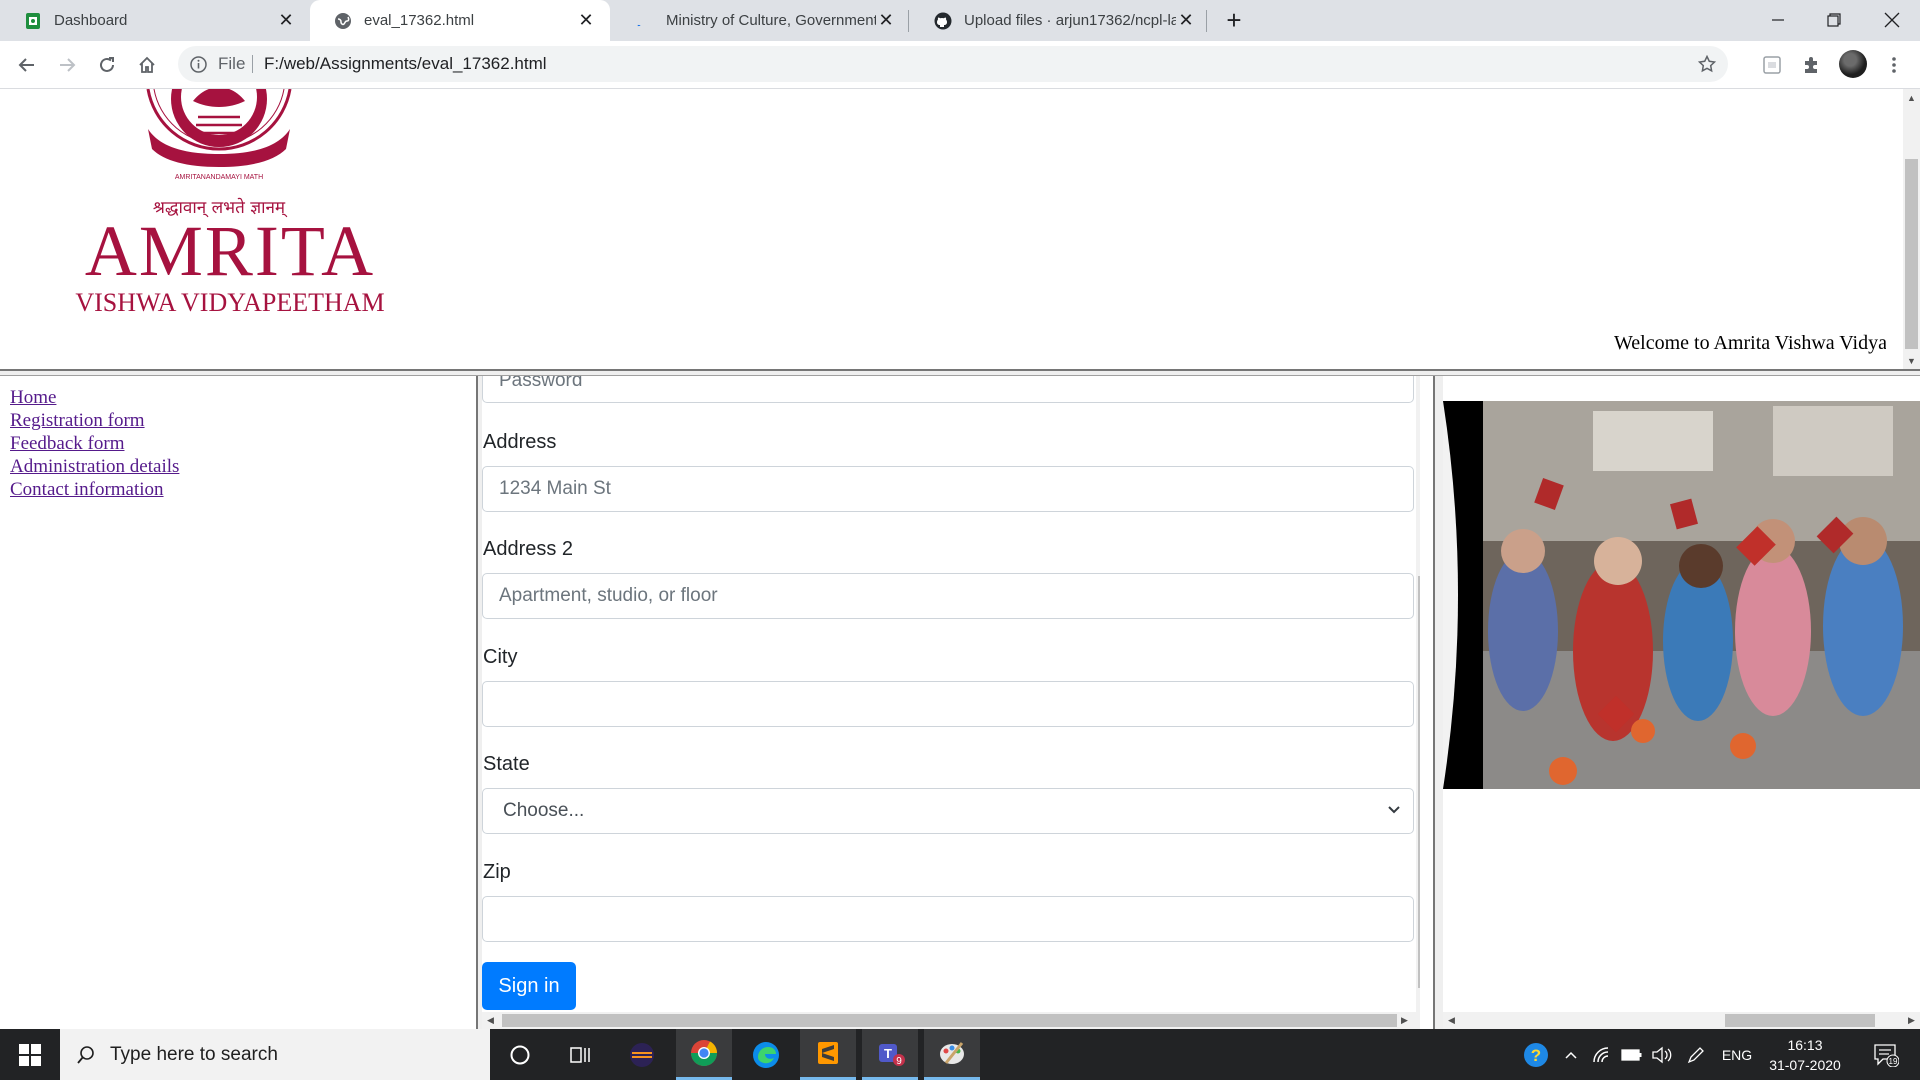  Describe the element at coordinates (528, 549) in the screenshot. I see `address2-label: Address 2` at that location.